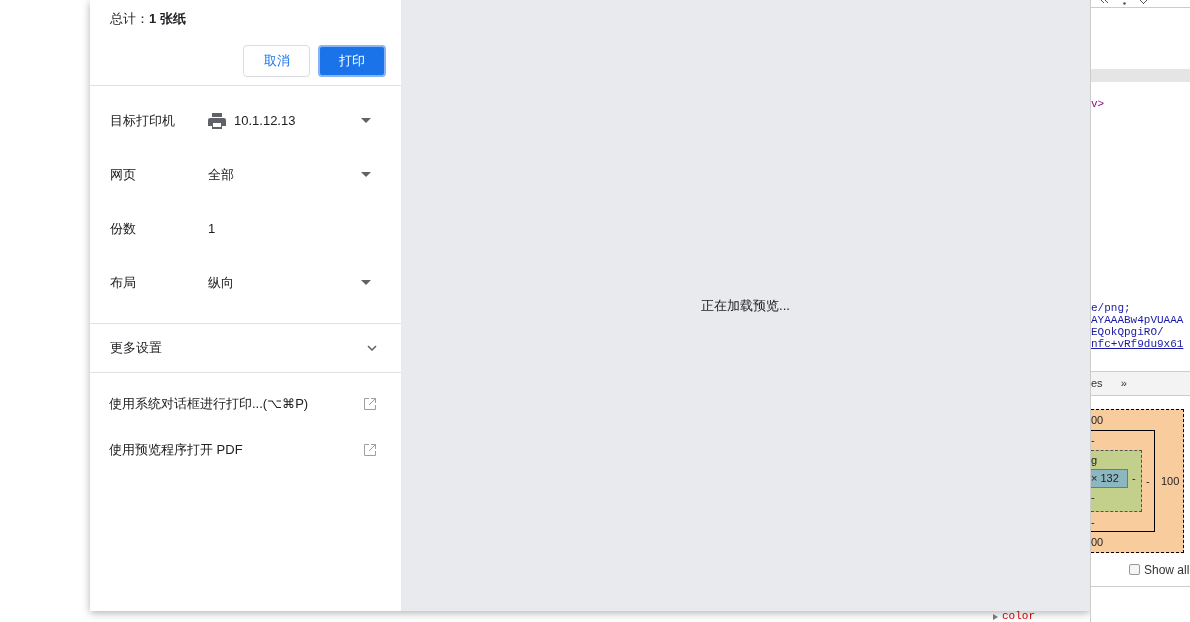 The width and height of the screenshot is (1190, 622). I want to click on setting-dropdown: 纵向, so click(289, 282).